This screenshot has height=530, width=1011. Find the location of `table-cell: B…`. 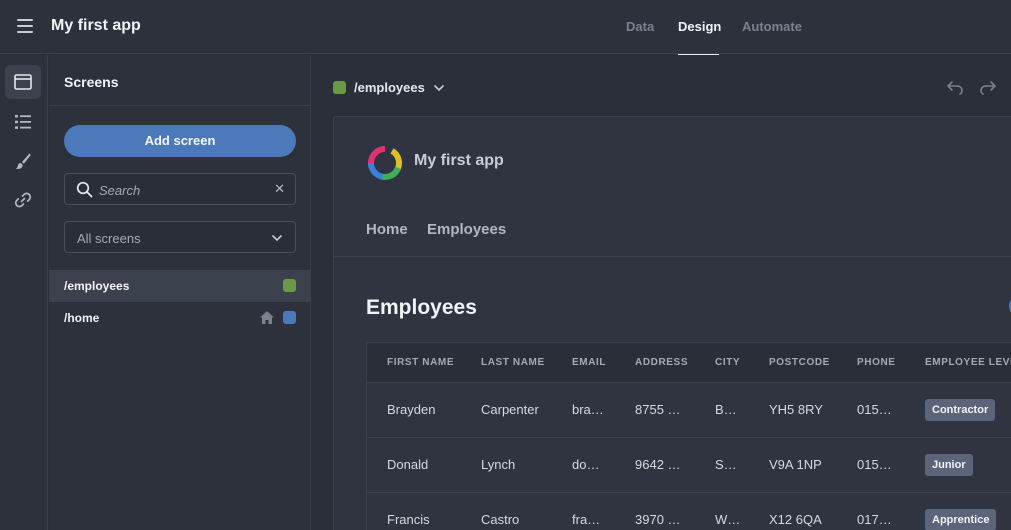

table-cell: B… is located at coordinates (726, 409).